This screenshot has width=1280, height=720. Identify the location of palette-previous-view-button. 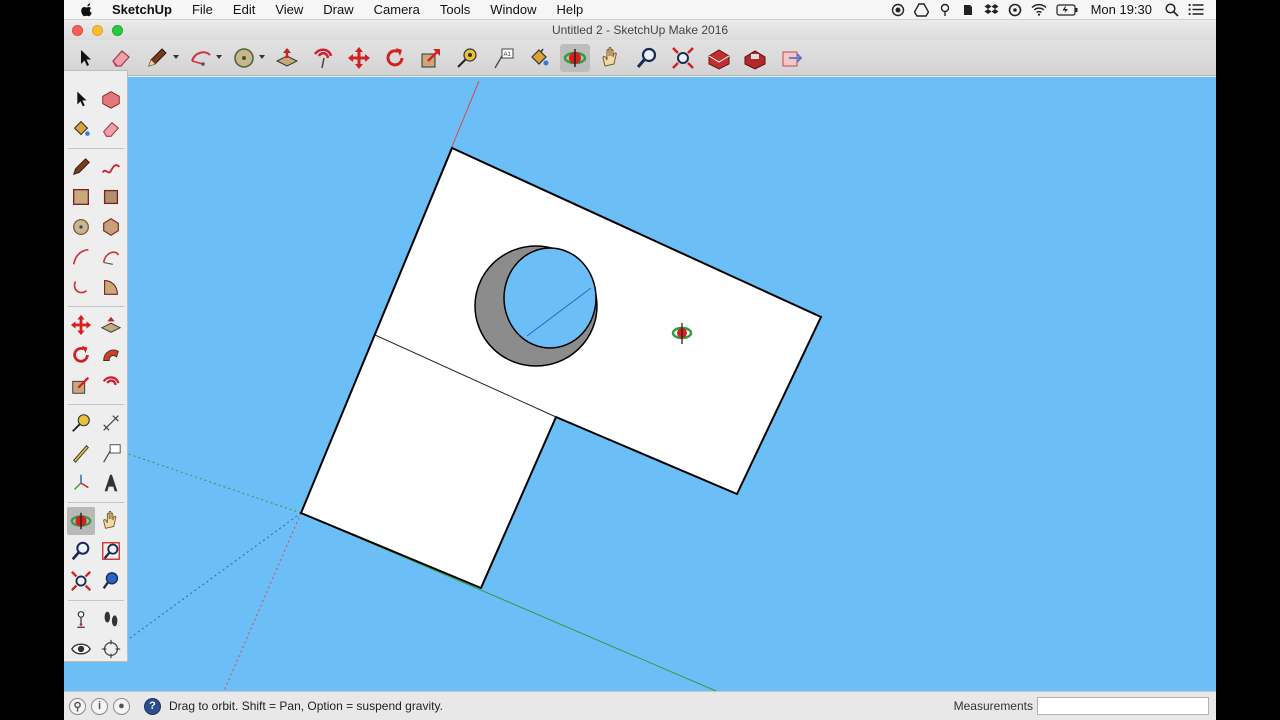
(111, 581).